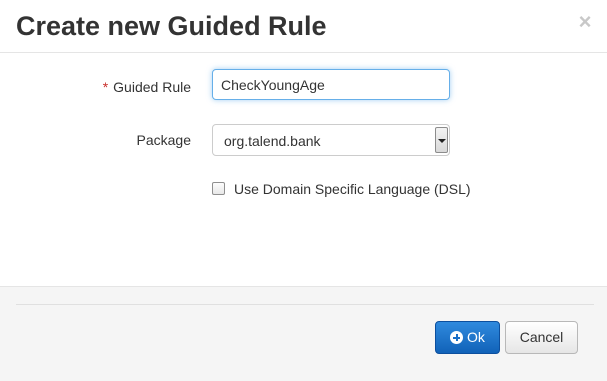 The image size is (607, 381). What do you see at coordinates (305, 304) in the screenshot?
I see `footer-divider` at bounding box center [305, 304].